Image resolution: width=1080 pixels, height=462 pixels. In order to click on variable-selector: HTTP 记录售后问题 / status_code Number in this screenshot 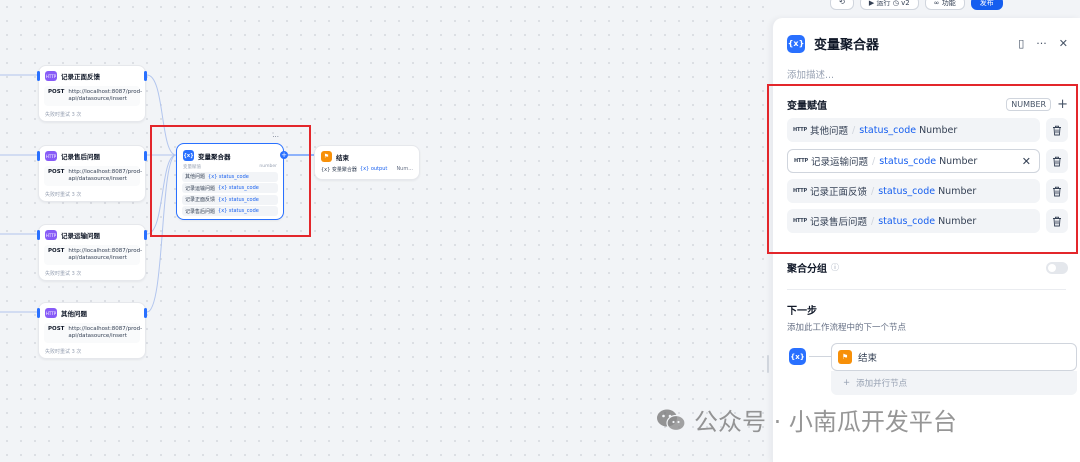, I will do `click(913, 221)`.